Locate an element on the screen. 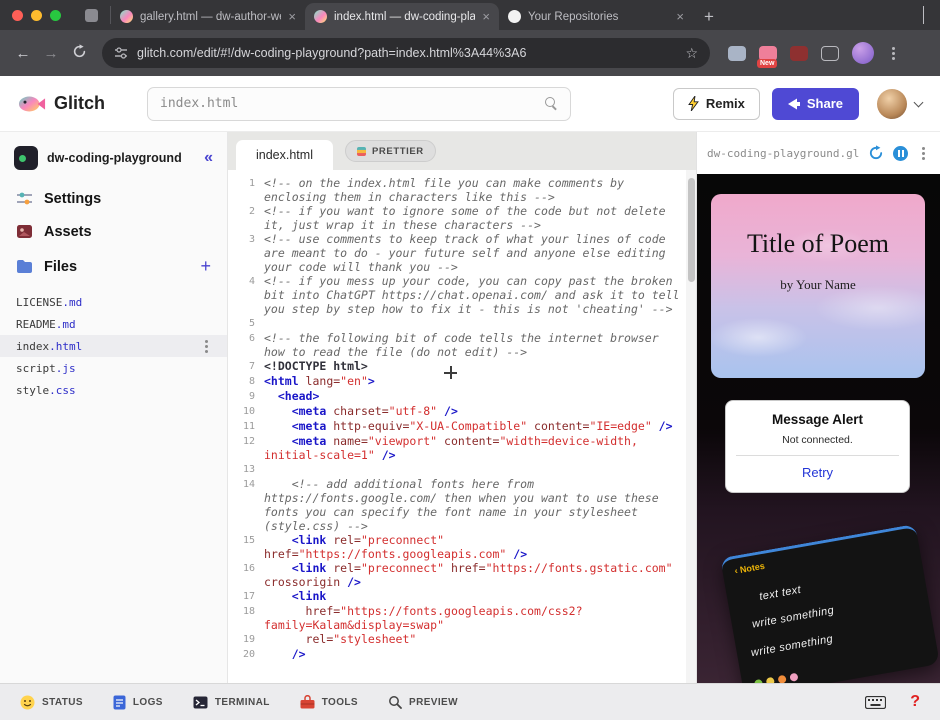  sidebar-item-assets: Assets is located at coordinates (113, 231).